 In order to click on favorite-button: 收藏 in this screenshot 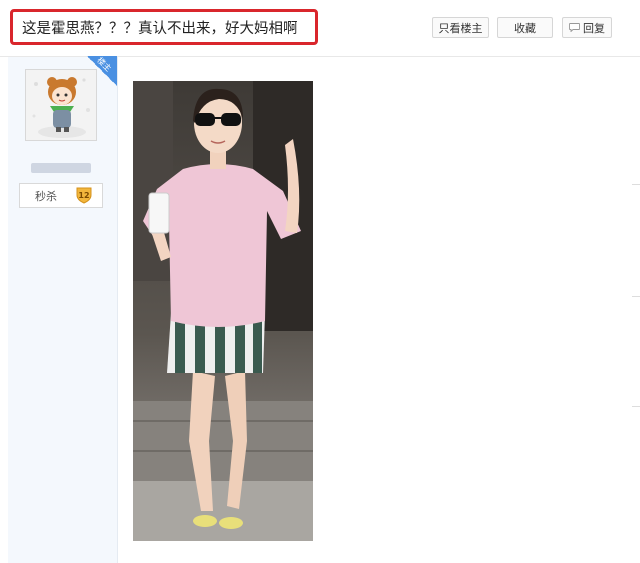, I will do `click(525, 27)`.